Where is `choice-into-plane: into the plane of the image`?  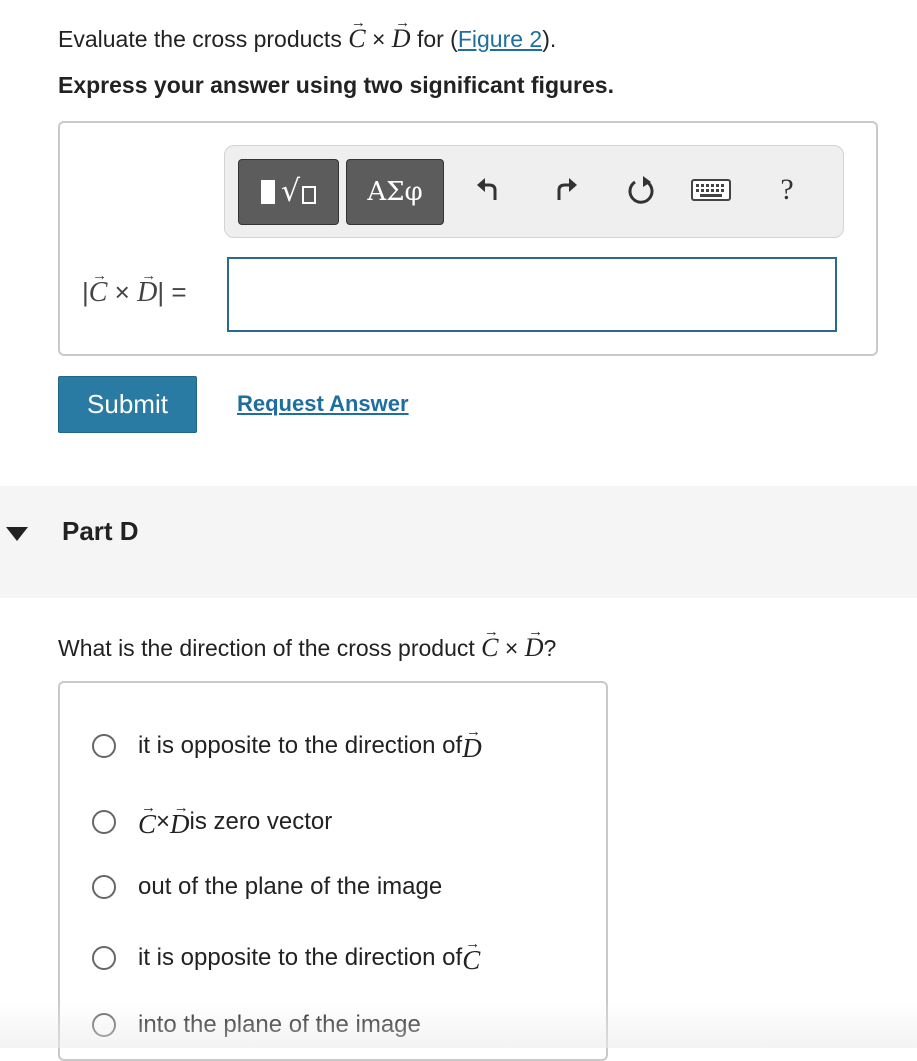 choice-into-plane: into the plane of the image is located at coordinates (256, 1025).